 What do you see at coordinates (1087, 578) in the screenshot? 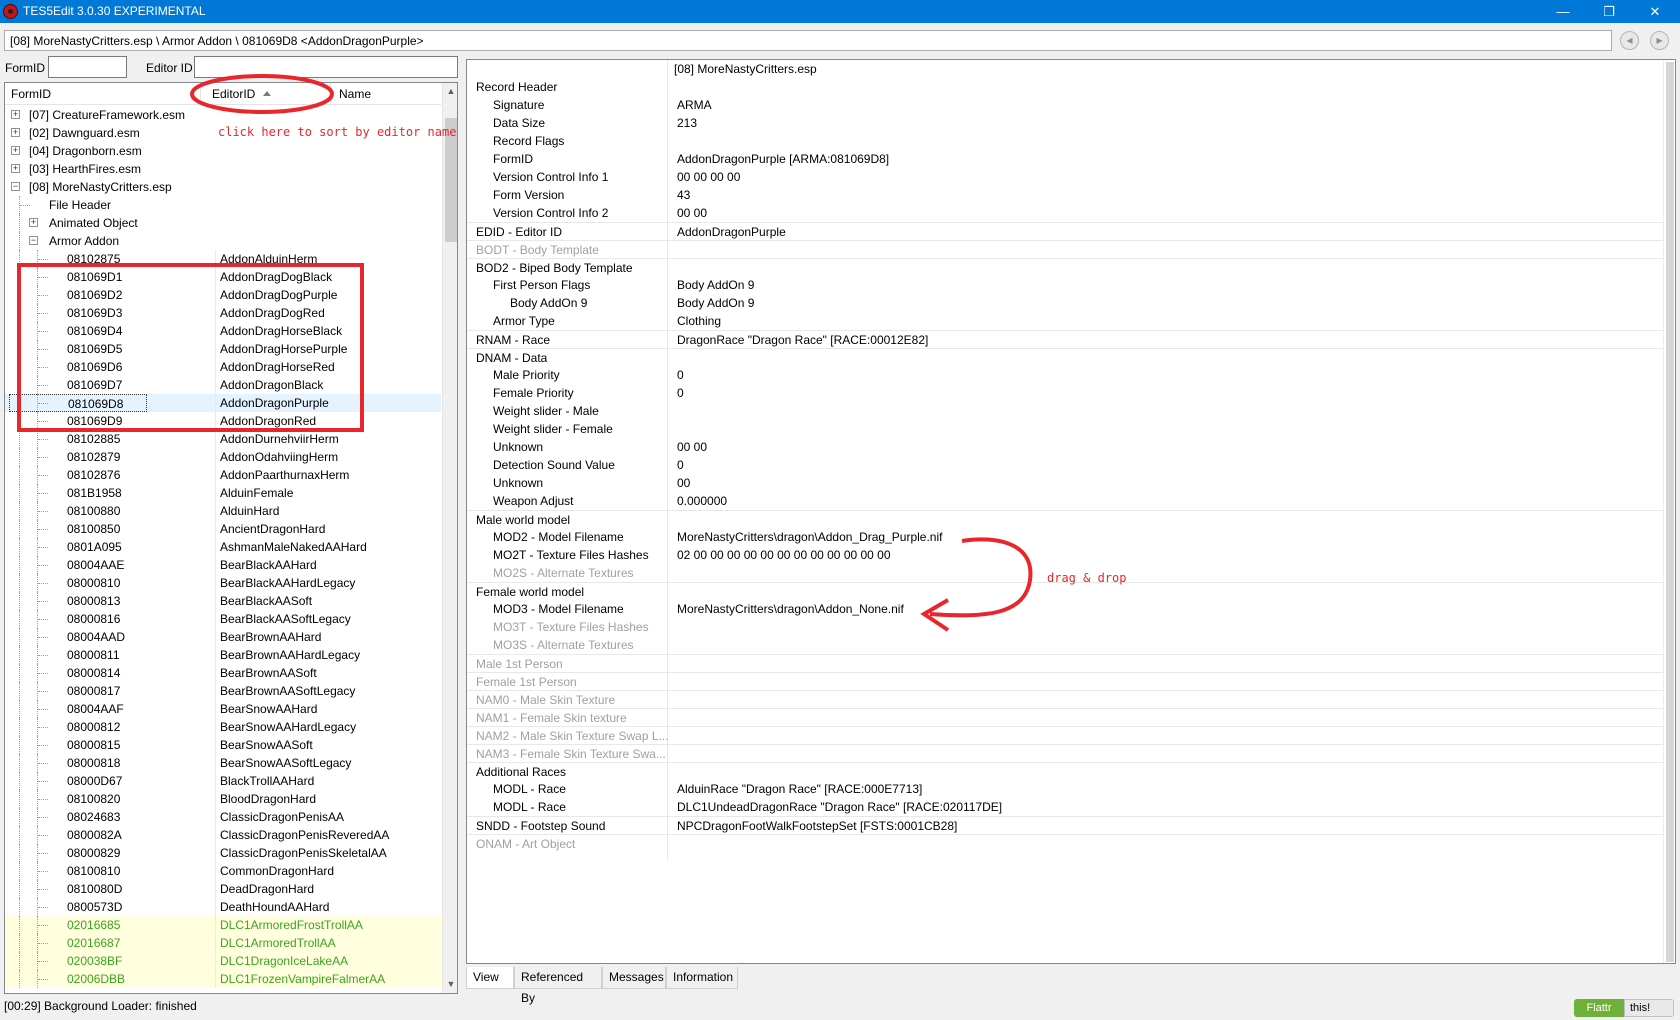
I see `drag-drop-annotation: drag & drop` at bounding box center [1087, 578].